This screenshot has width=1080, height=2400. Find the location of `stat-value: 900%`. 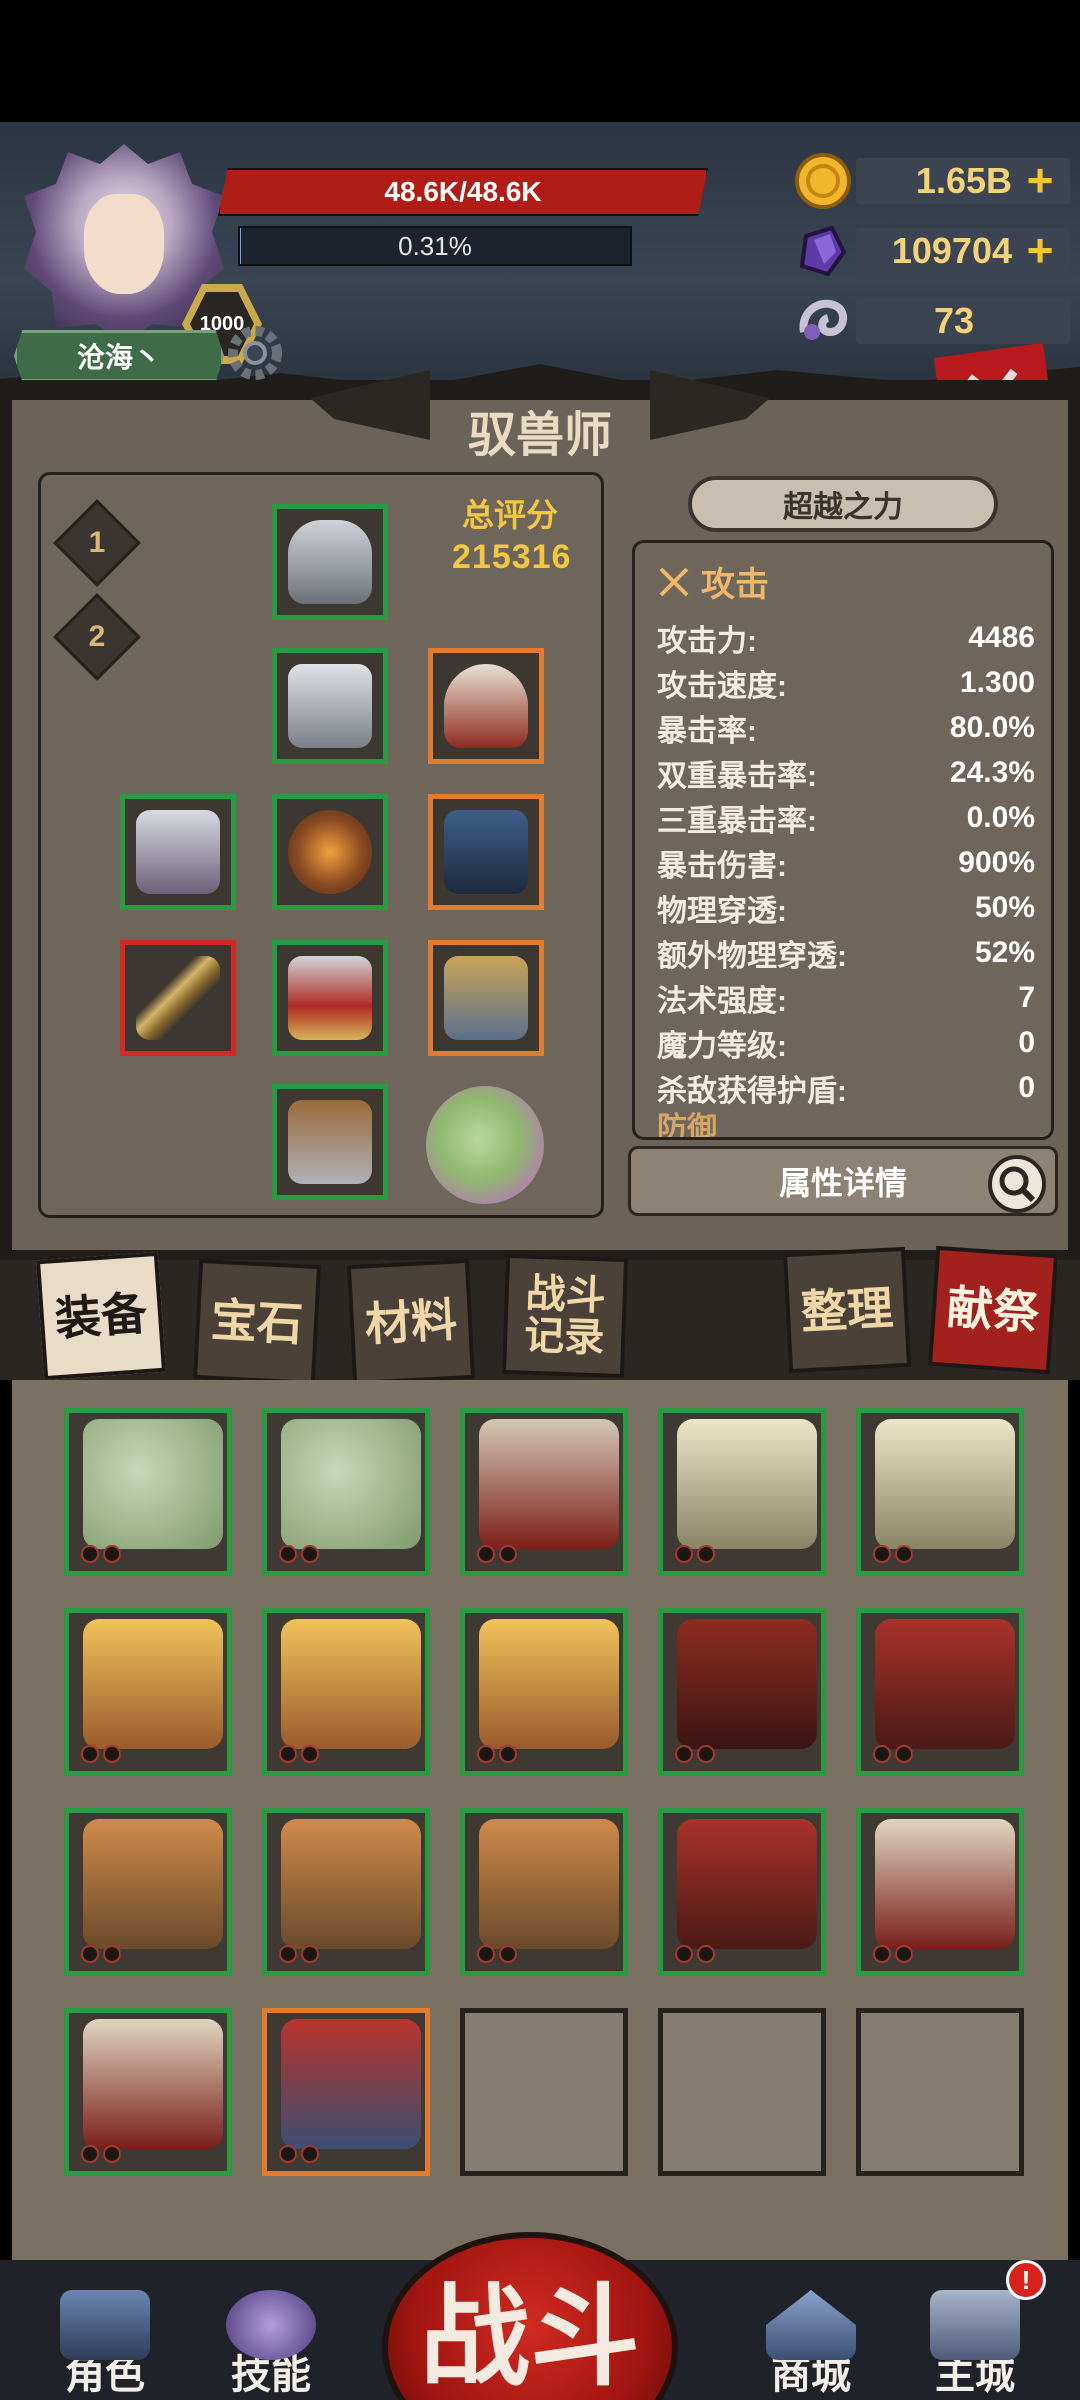

stat-value: 900% is located at coordinates (996, 862).